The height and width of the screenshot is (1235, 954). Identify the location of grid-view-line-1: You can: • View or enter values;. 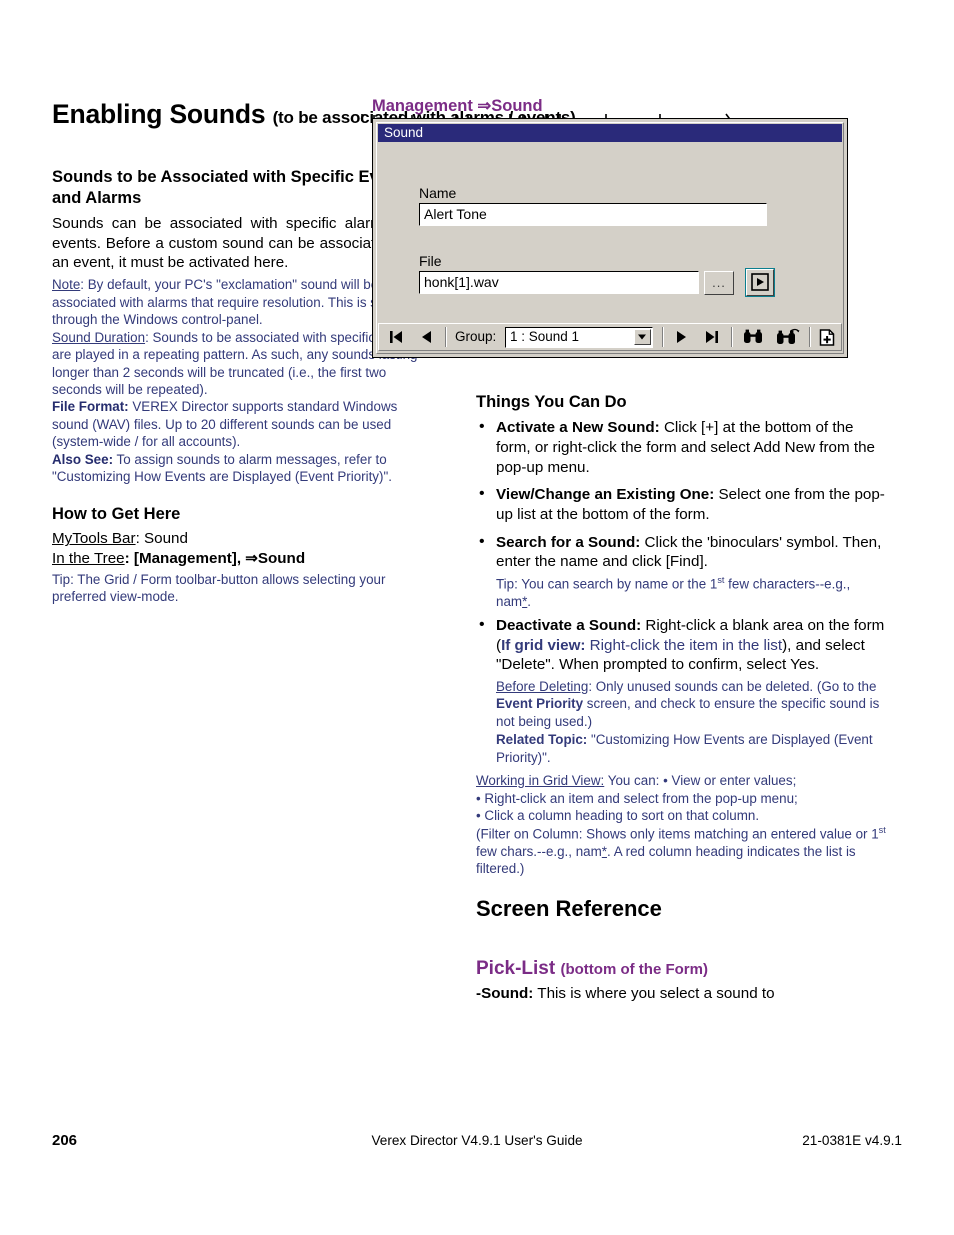
(700, 780).